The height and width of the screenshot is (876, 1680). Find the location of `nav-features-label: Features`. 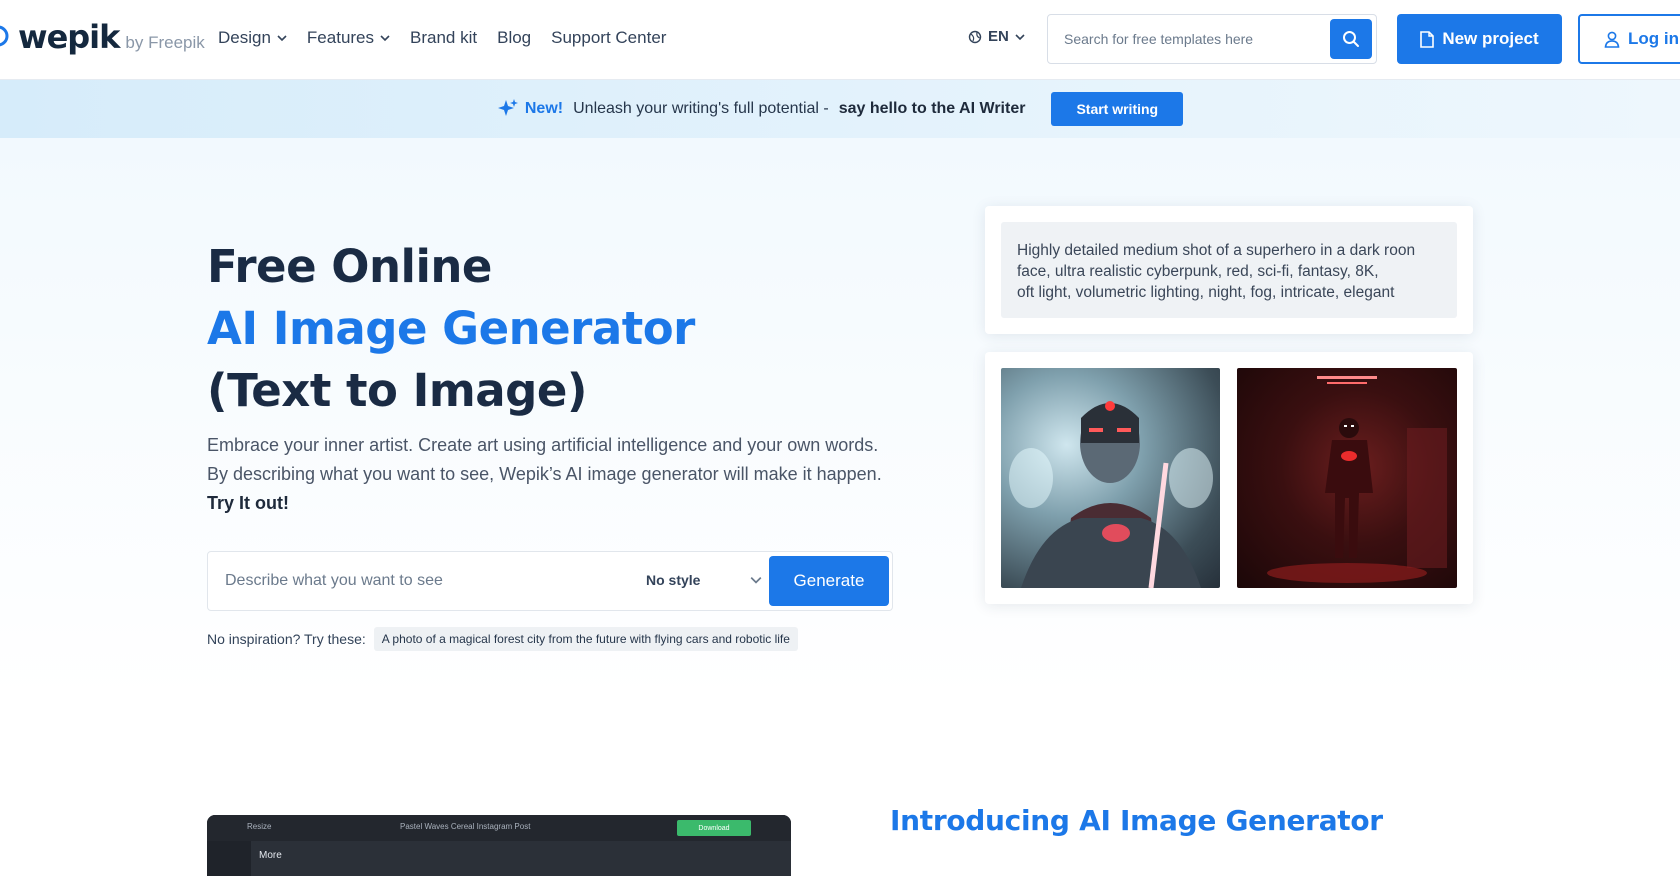

nav-features-label: Features is located at coordinates (340, 37).